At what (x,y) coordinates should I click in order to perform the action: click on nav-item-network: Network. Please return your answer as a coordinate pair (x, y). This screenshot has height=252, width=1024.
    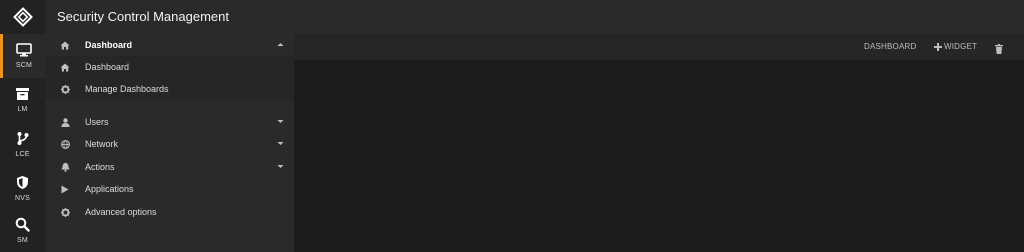
    Looking at the image, I should click on (169, 144).